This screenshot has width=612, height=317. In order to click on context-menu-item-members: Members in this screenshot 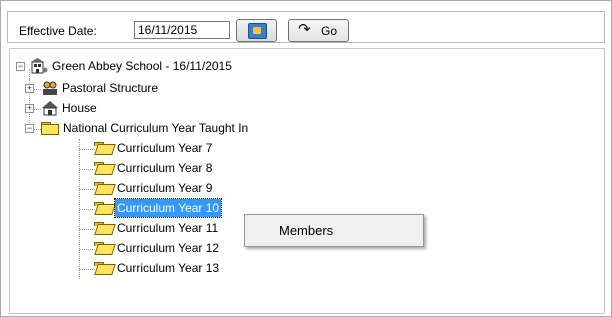, I will do `click(334, 230)`.